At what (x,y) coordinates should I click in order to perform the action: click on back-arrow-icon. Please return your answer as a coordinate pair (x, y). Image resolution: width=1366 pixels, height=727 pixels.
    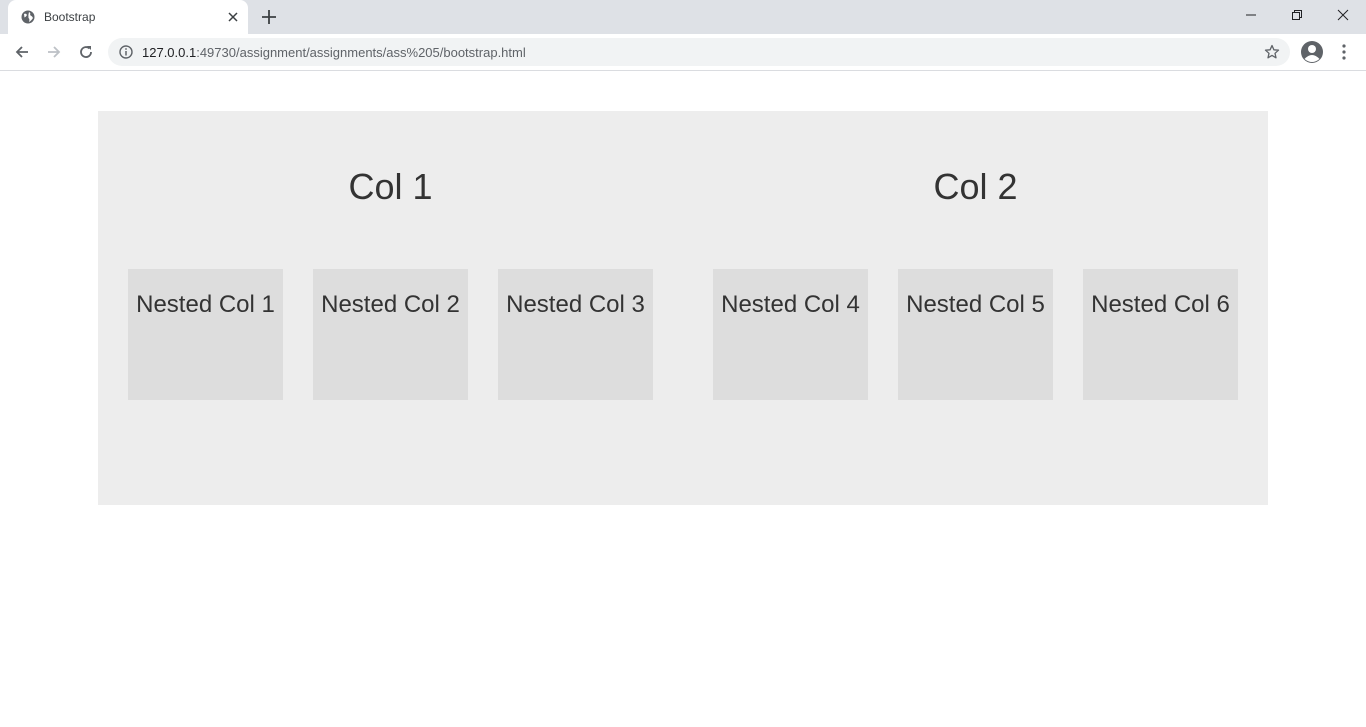
    Looking at the image, I should click on (21, 52).